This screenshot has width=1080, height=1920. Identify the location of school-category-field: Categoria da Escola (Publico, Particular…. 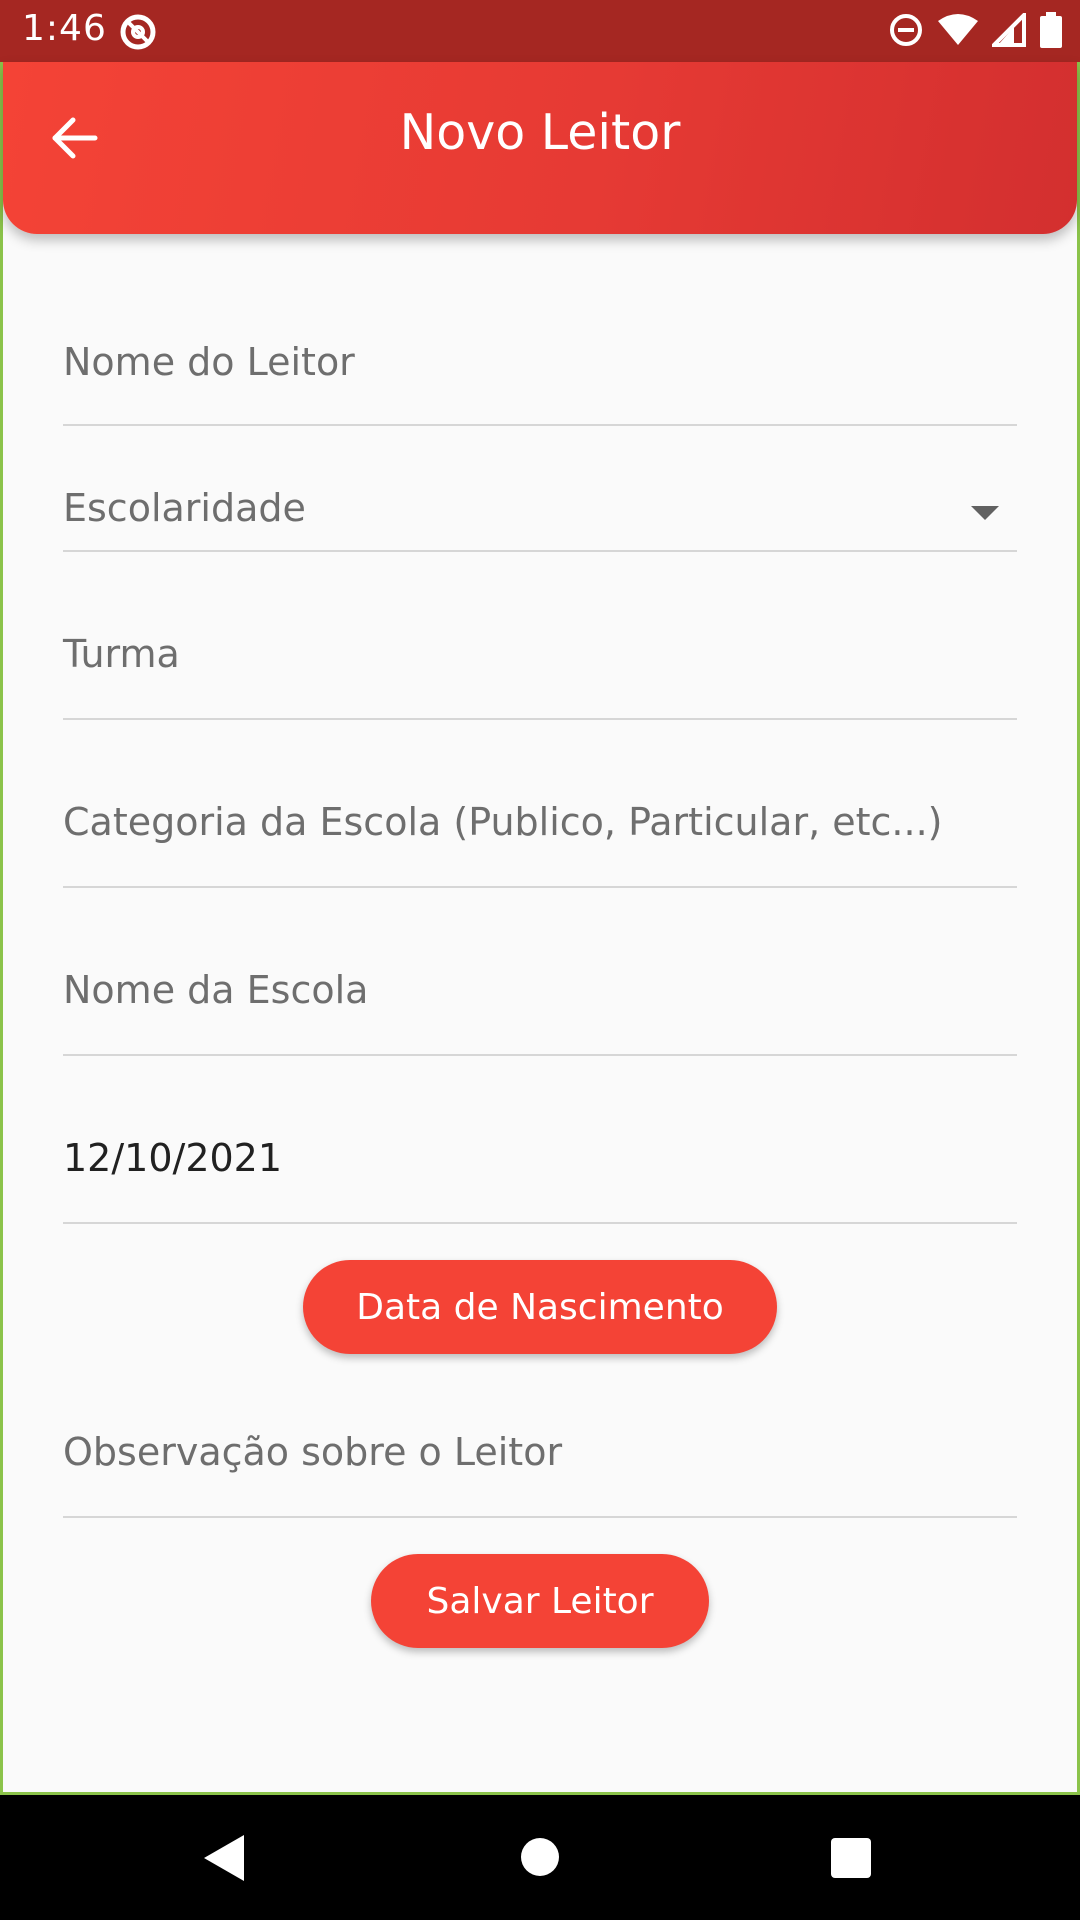
(540, 833).